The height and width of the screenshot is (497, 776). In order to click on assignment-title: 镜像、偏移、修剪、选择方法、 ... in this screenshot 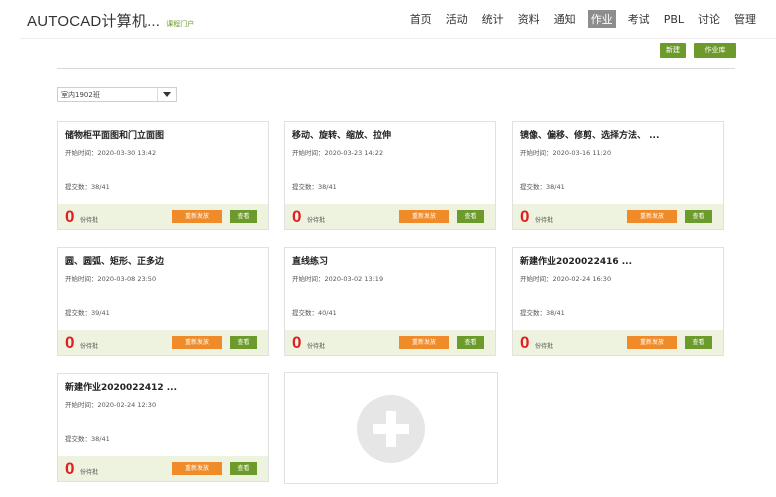, I will do `click(589, 134)`.